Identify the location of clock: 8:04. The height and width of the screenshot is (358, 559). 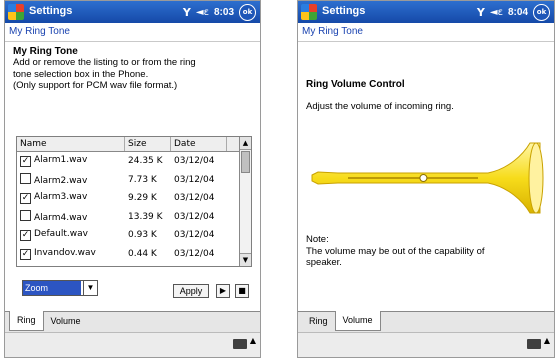
(518, 12).